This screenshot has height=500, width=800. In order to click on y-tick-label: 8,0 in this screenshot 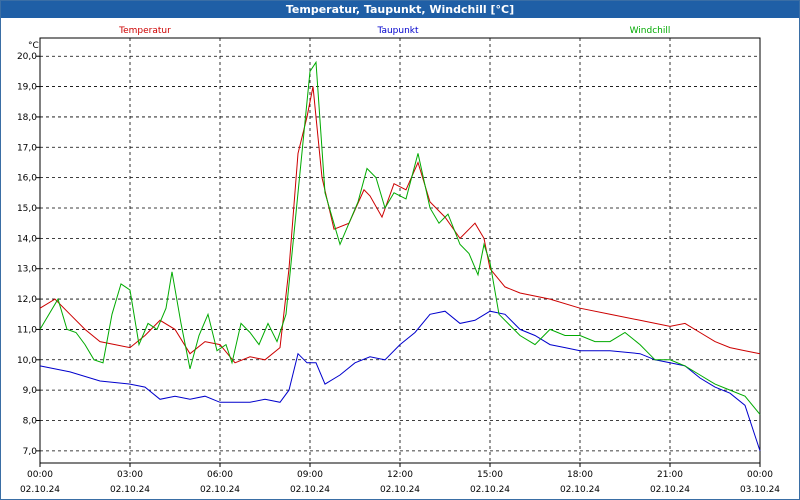, I will do `click(30, 422)`.